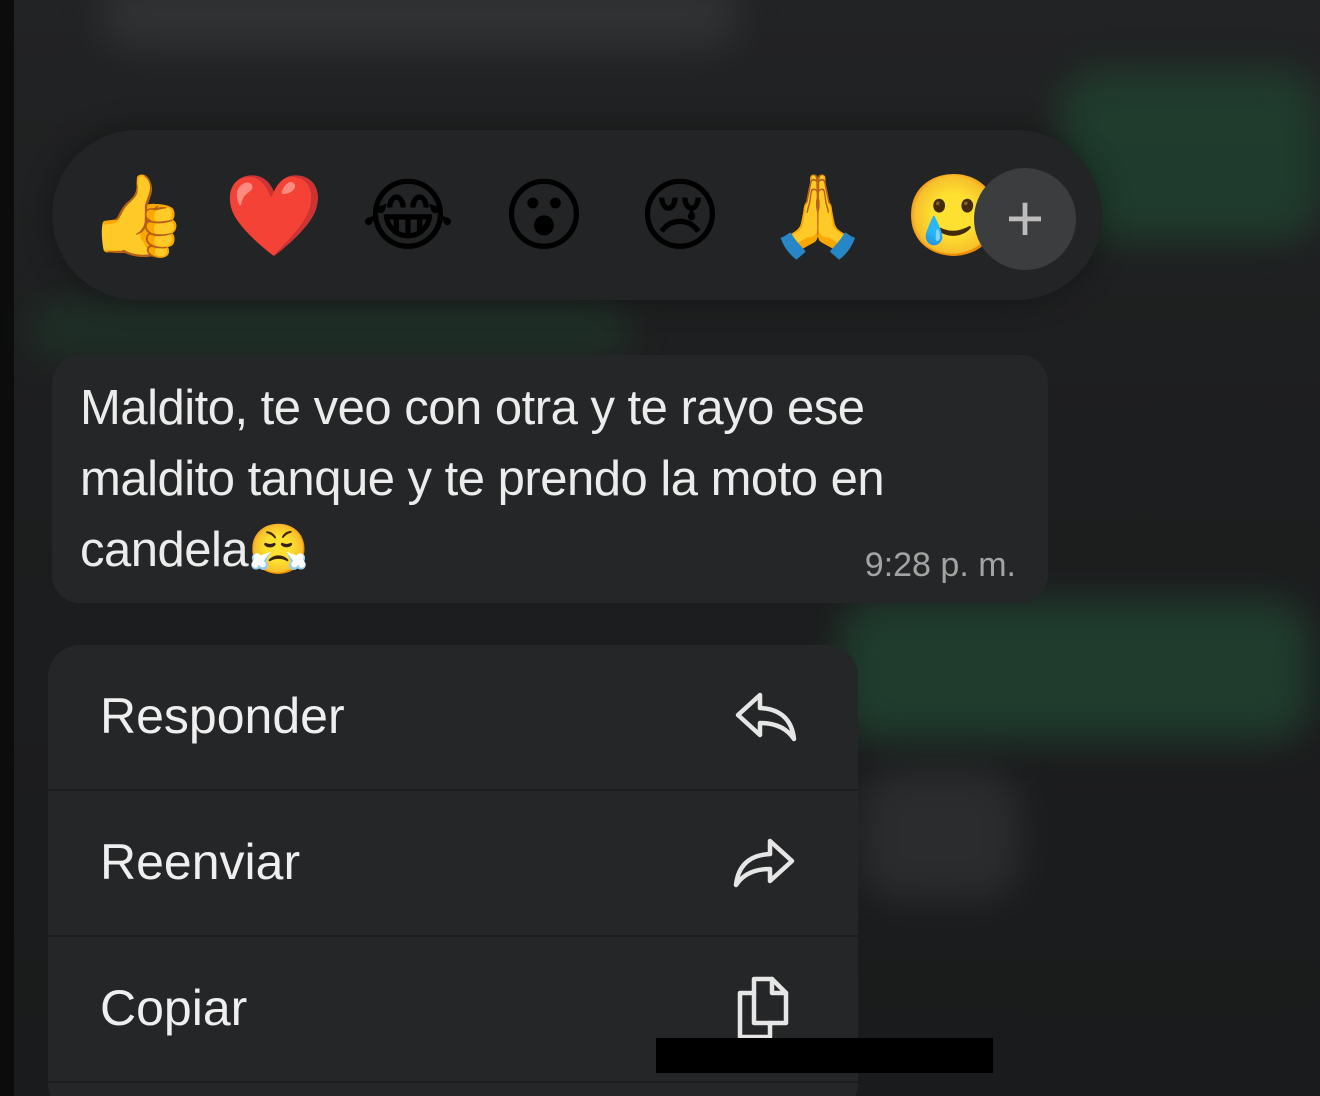  I want to click on menu-item-label: Responder, so click(222, 716).